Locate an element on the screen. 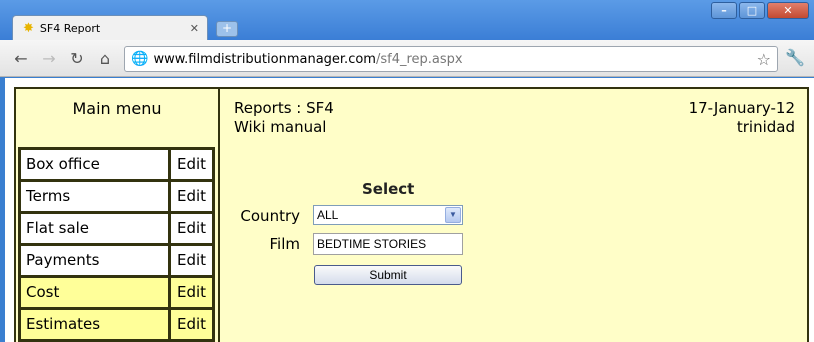  menu-item-terms: Terms is located at coordinates (94, 196).